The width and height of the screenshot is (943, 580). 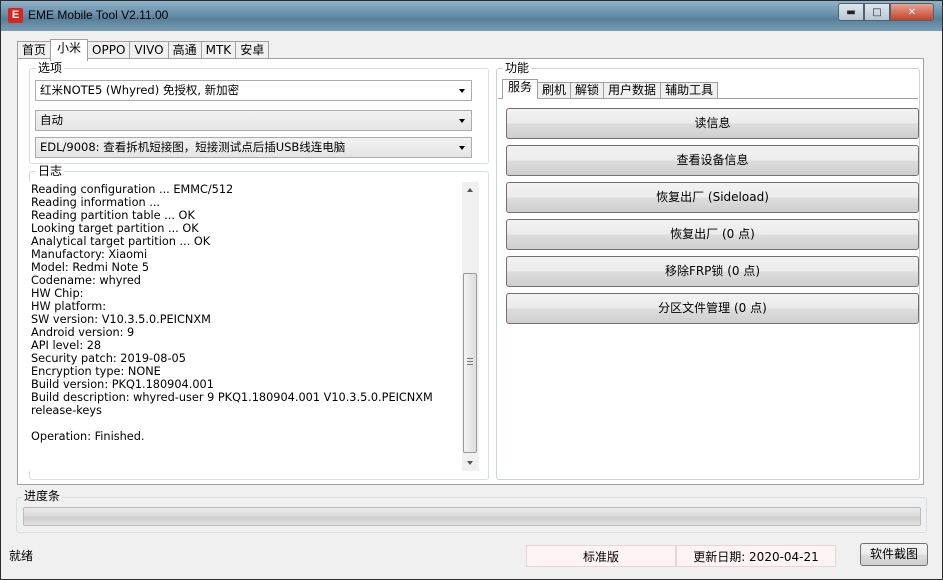 What do you see at coordinates (50, 171) in the screenshot?
I see `log-group-title: 日志` at bounding box center [50, 171].